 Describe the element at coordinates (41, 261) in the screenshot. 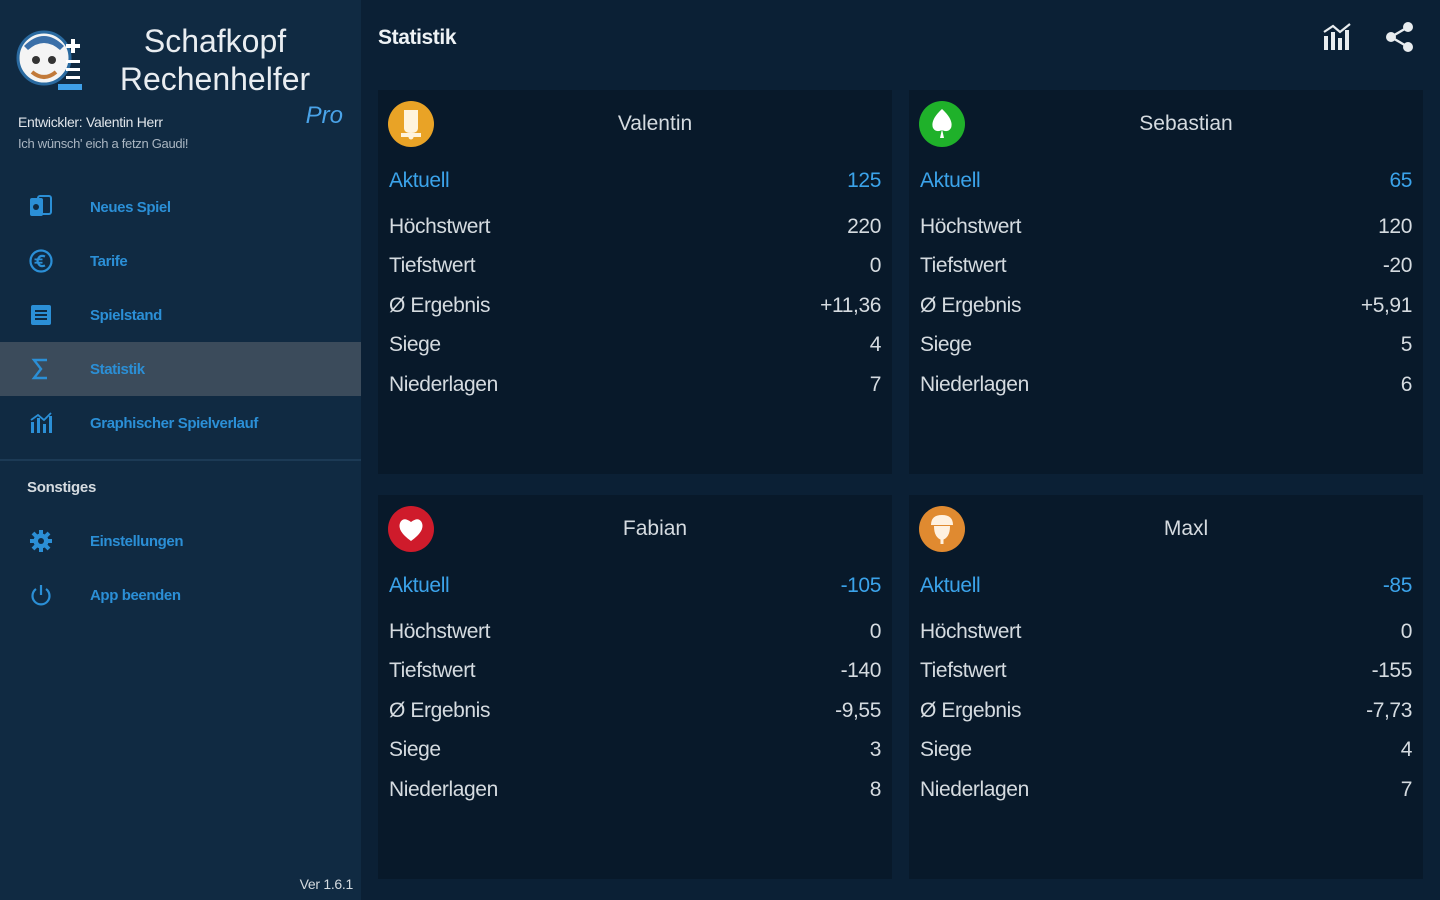

I see `euro-icon` at that location.